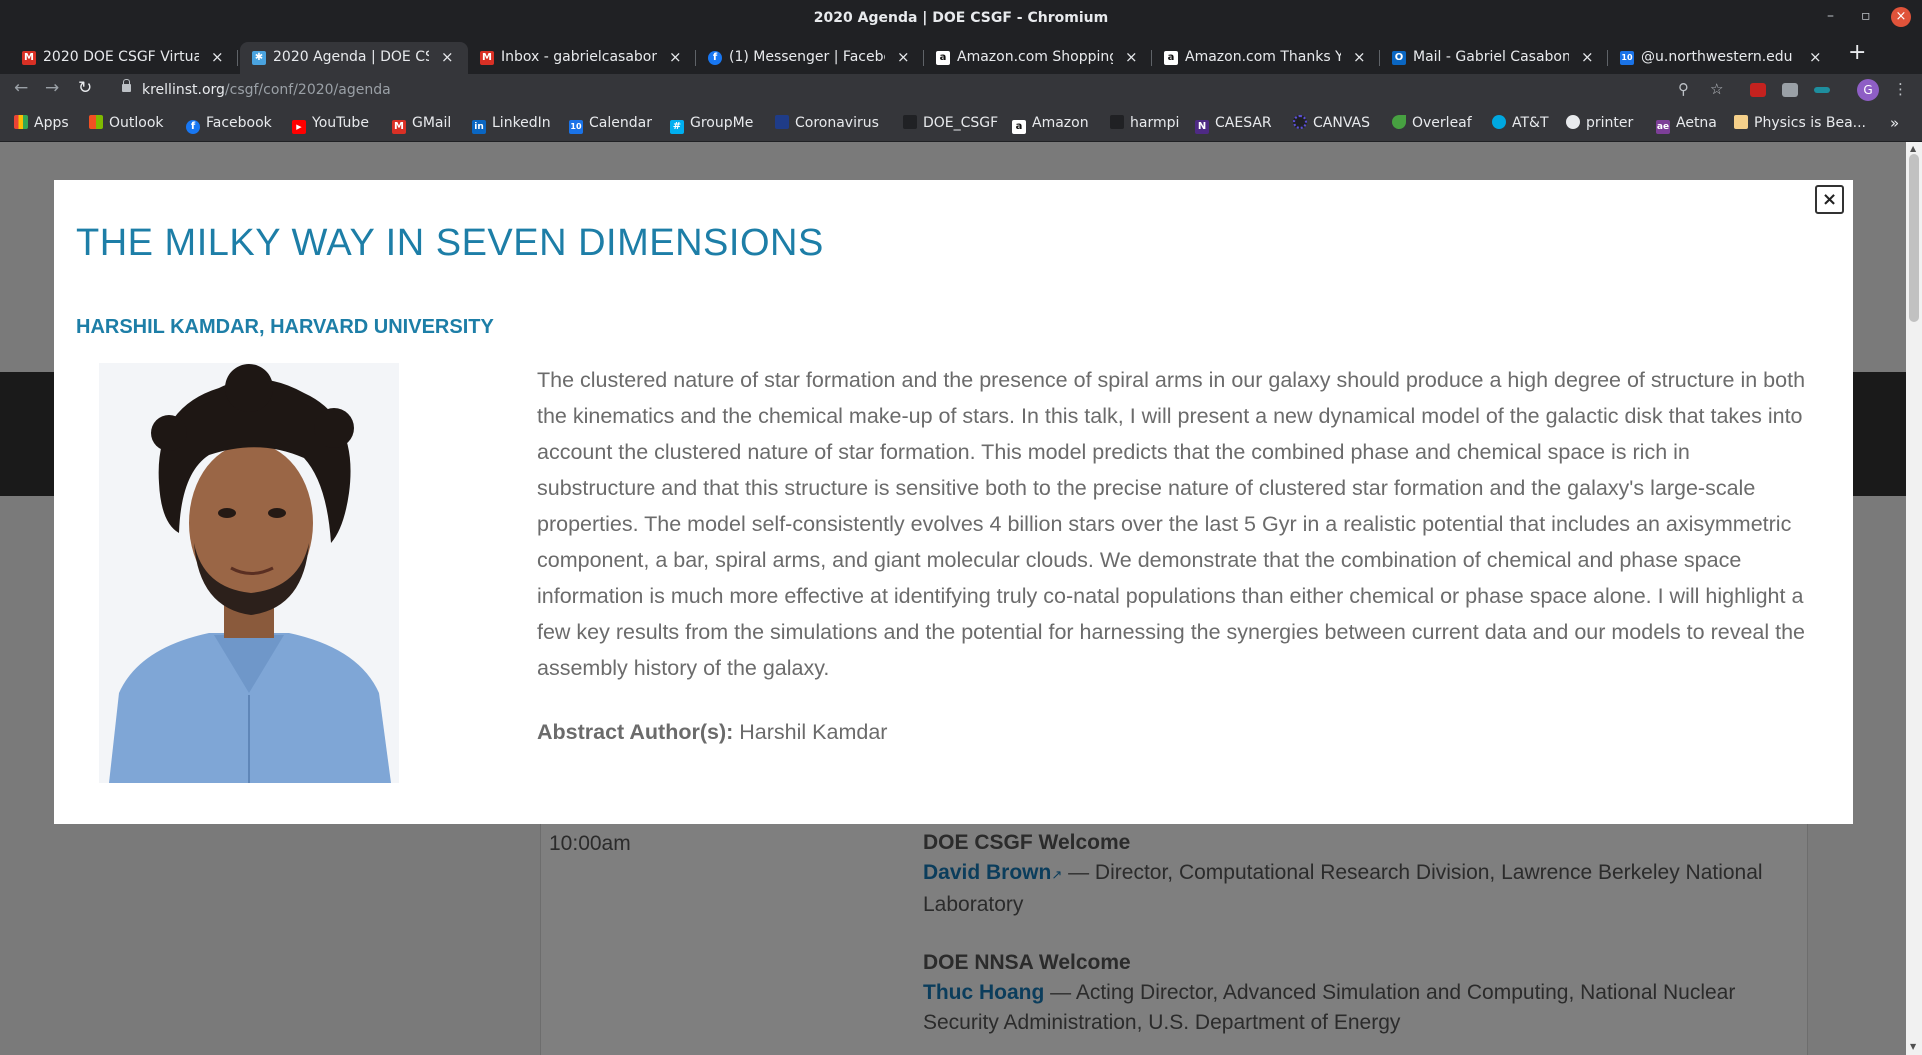  I want to click on external-link-icon: ↗, so click(1057, 874).